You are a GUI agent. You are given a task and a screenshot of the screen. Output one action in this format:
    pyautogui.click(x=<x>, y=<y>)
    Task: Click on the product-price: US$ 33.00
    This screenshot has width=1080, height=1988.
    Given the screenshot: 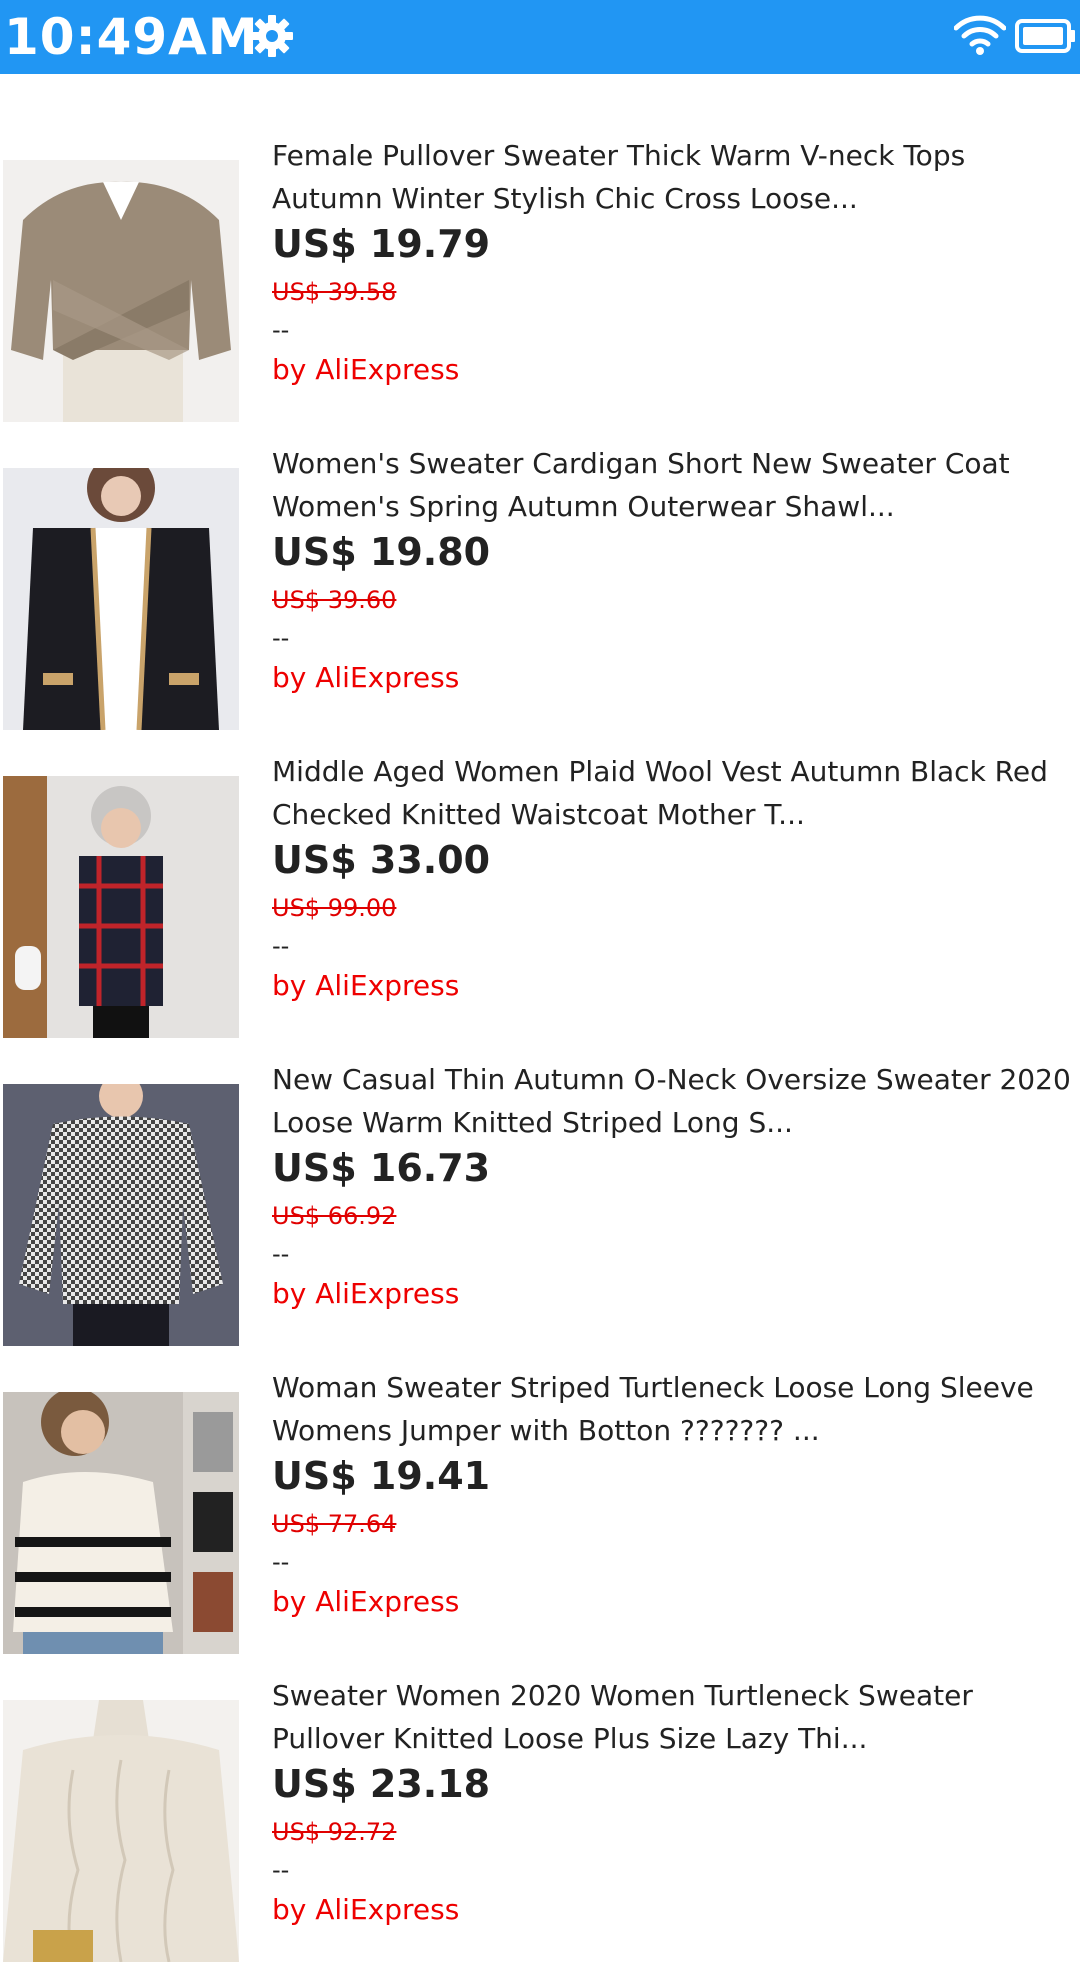 What is the action you would take?
    pyautogui.click(x=381, y=860)
    